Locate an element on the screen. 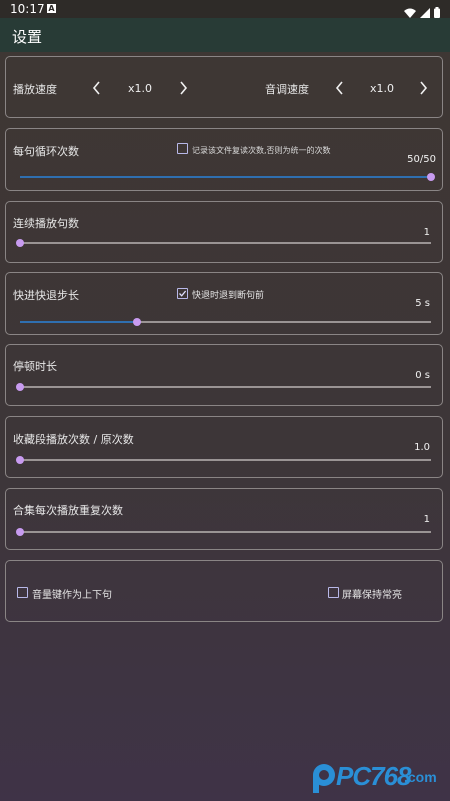 Image resolution: width=450 pixels, height=801 pixels. play-speed-value: x1.0 is located at coordinates (140, 88).